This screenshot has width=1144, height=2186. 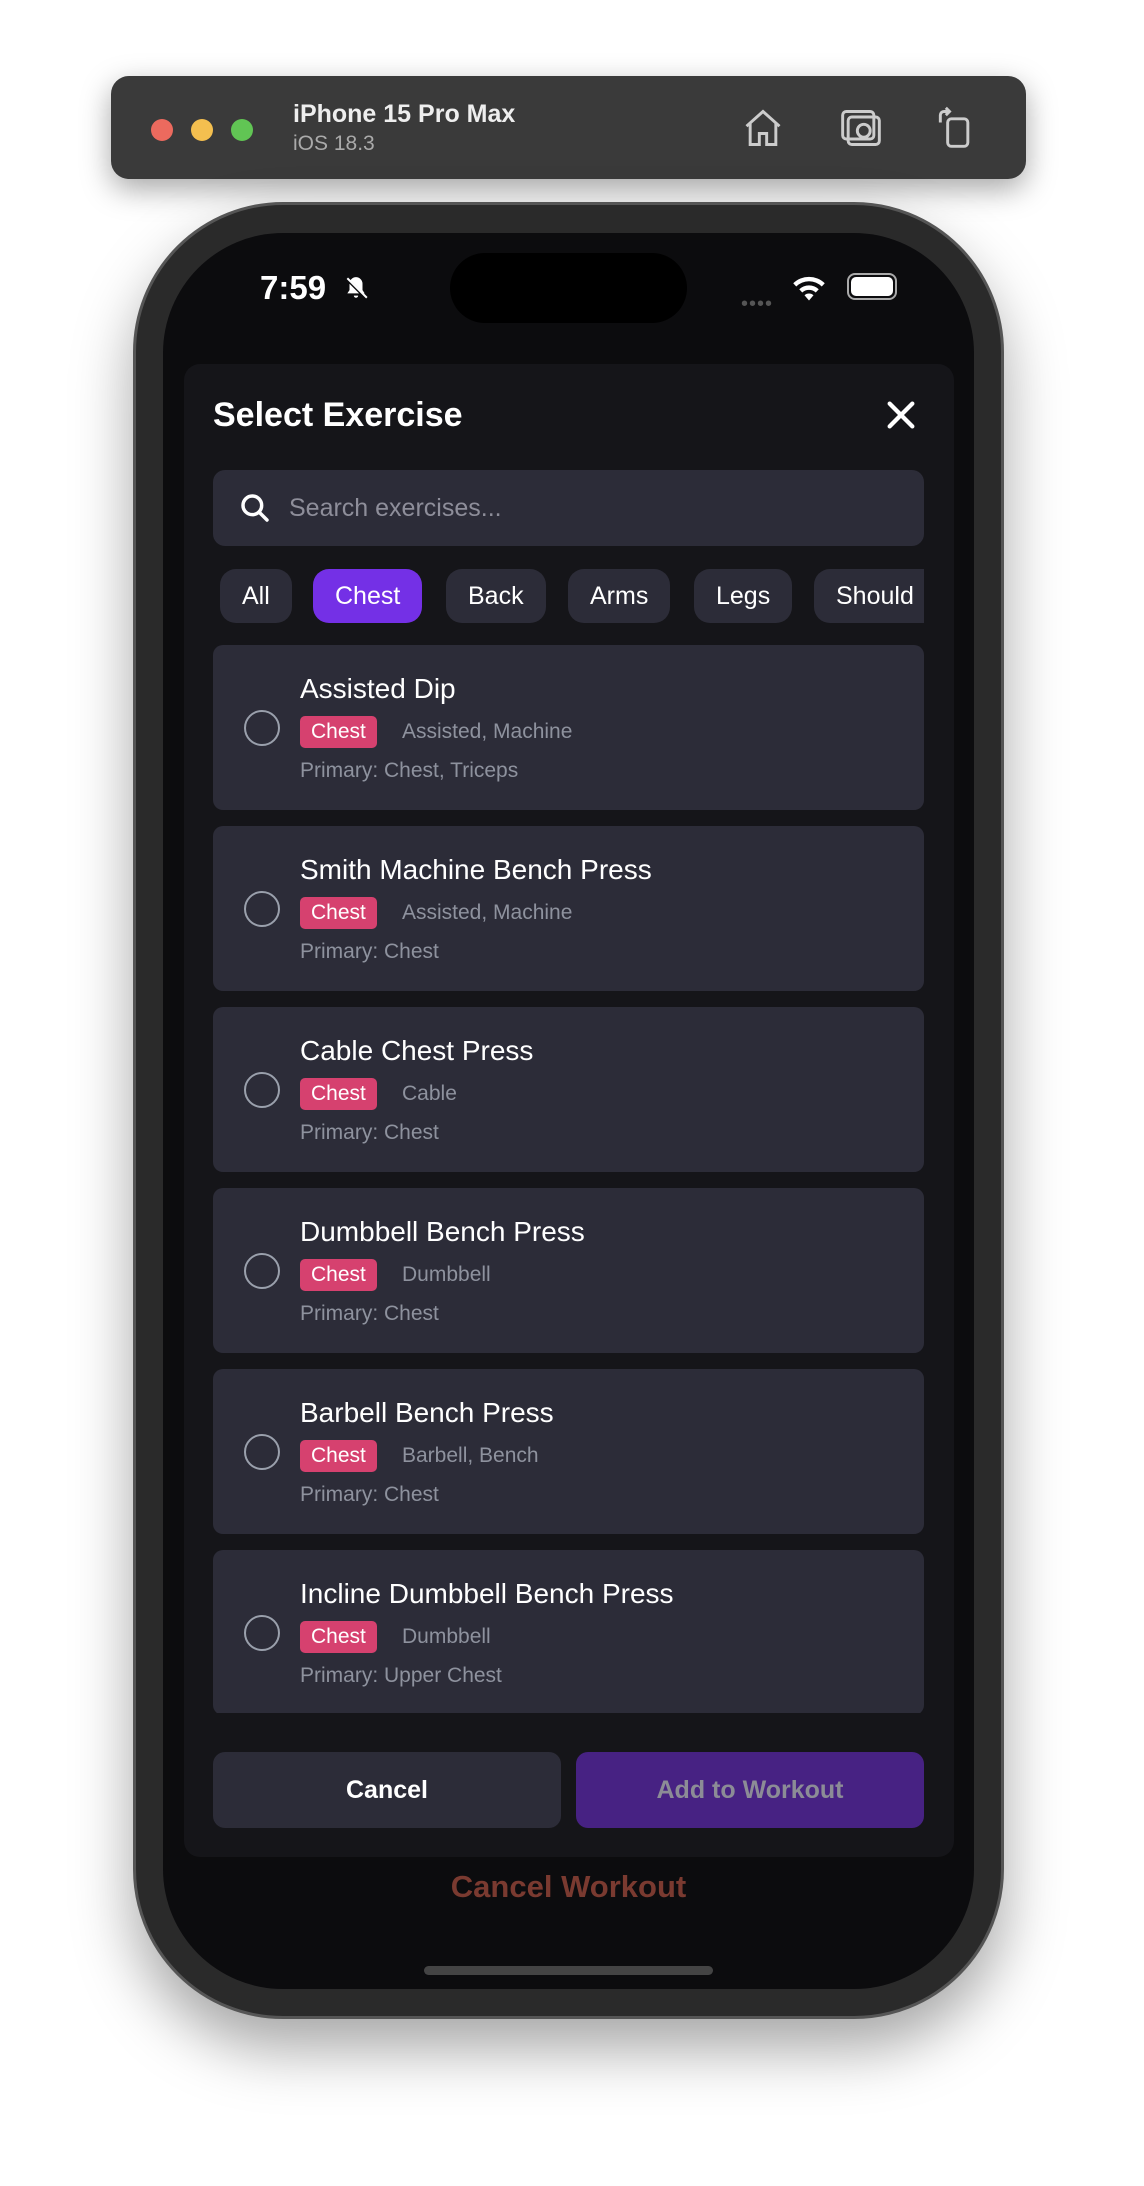 I want to click on cancel-button: Cancel, so click(x=387, y=1790).